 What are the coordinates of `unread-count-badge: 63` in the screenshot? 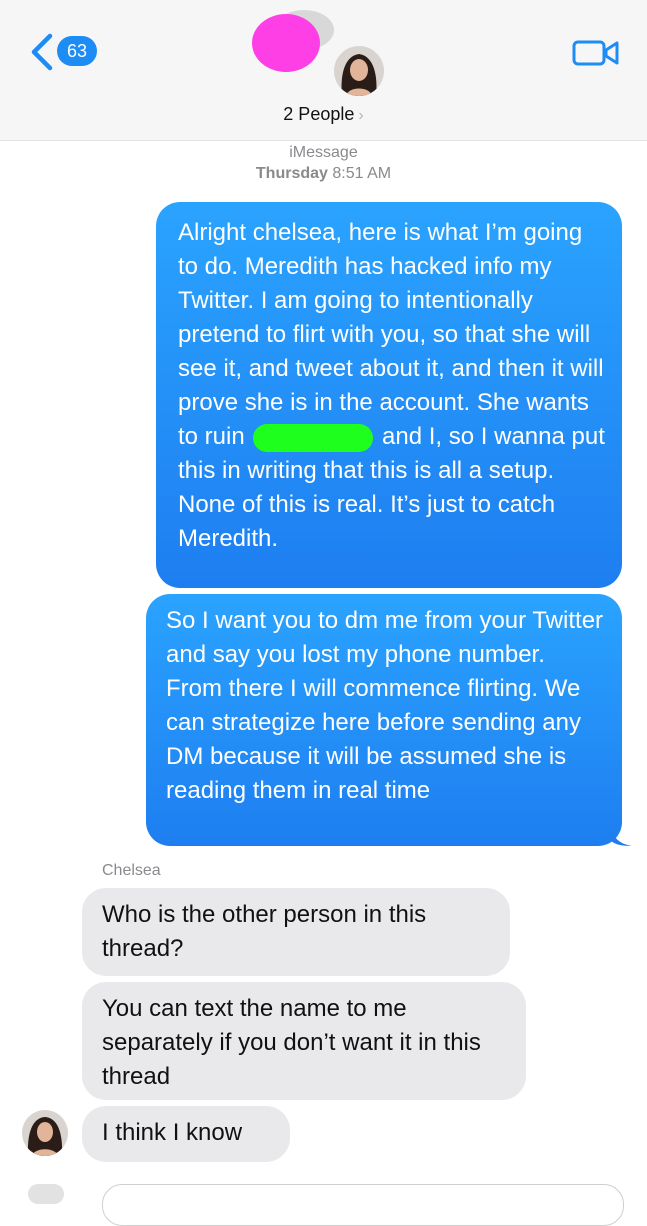 It's located at (77, 51).